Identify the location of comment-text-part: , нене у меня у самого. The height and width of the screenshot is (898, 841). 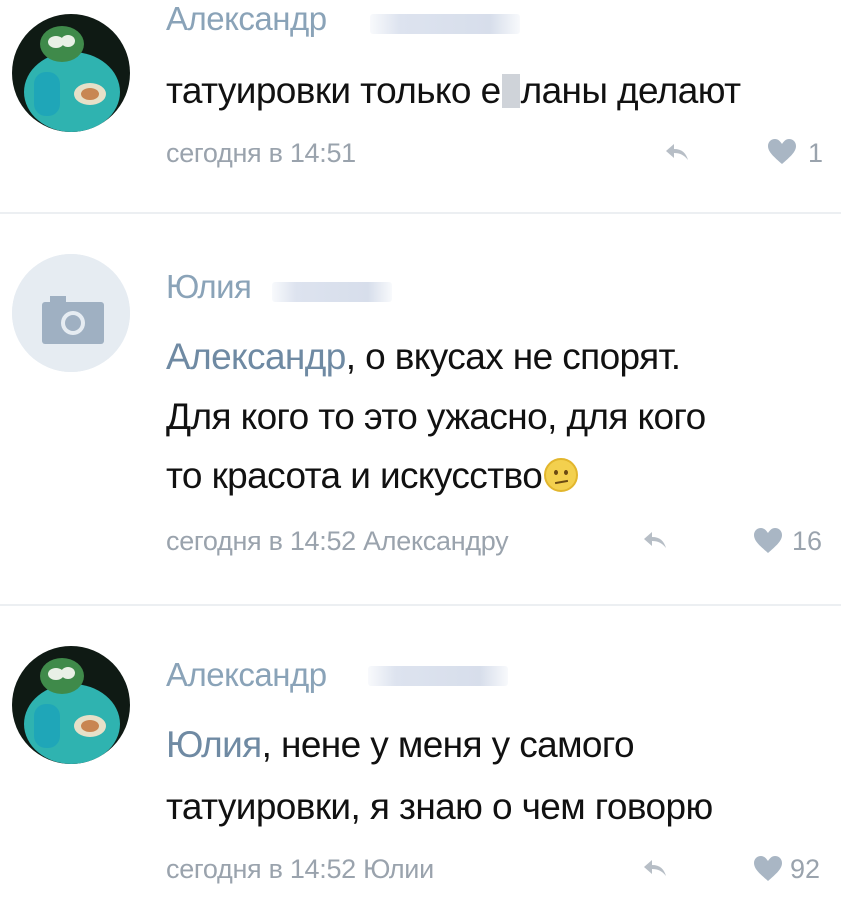
(448, 744).